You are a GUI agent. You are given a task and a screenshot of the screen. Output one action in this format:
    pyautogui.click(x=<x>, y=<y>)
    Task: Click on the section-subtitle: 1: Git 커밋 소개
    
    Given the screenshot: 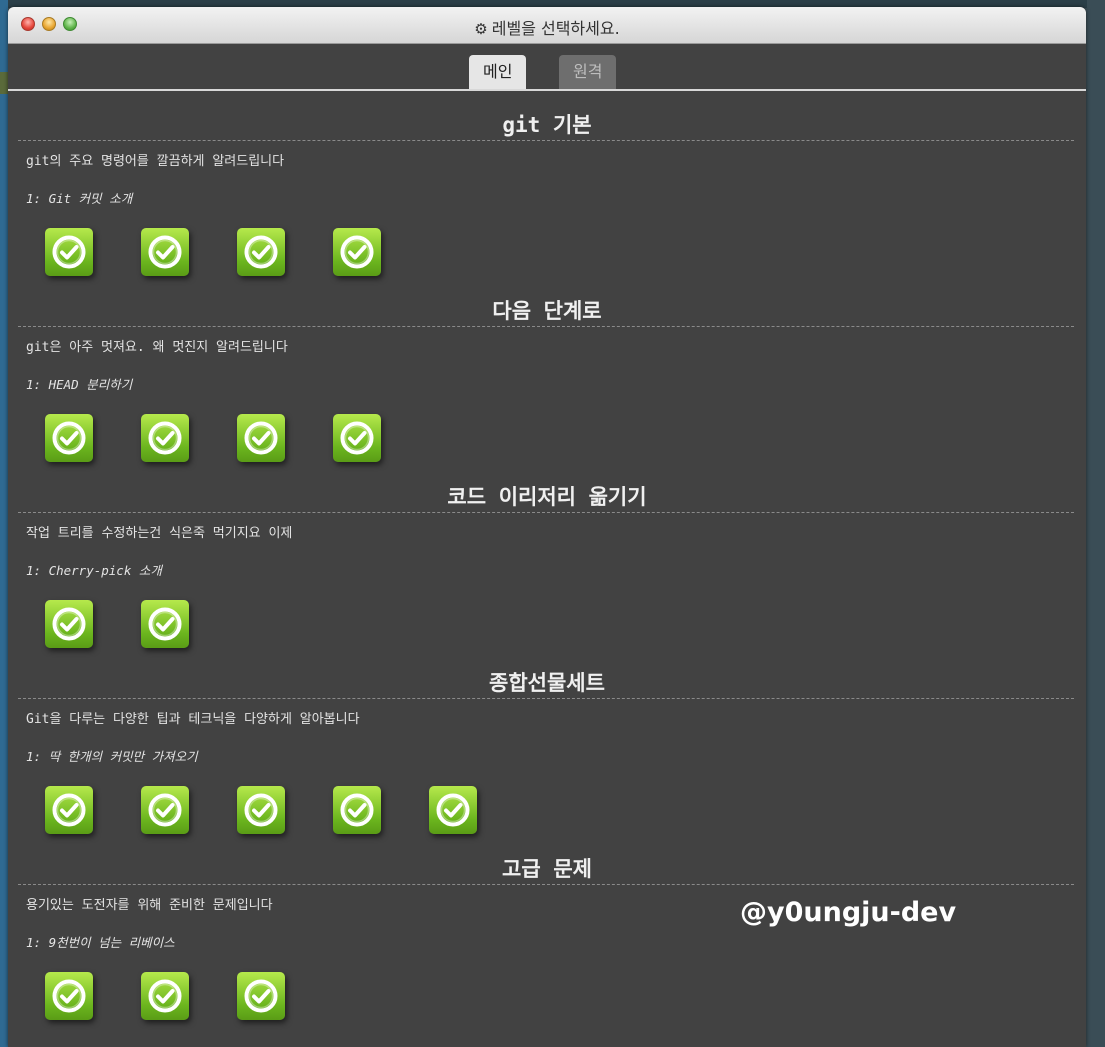 What is the action you would take?
    pyautogui.click(x=79, y=198)
    